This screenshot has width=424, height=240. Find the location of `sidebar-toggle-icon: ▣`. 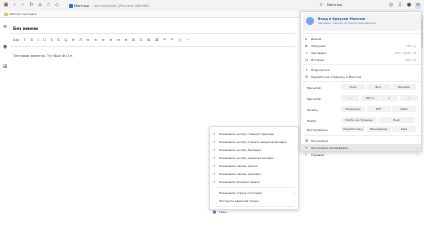

sidebar-toggle-icon: ▣ is located at coordinates (6, 6).